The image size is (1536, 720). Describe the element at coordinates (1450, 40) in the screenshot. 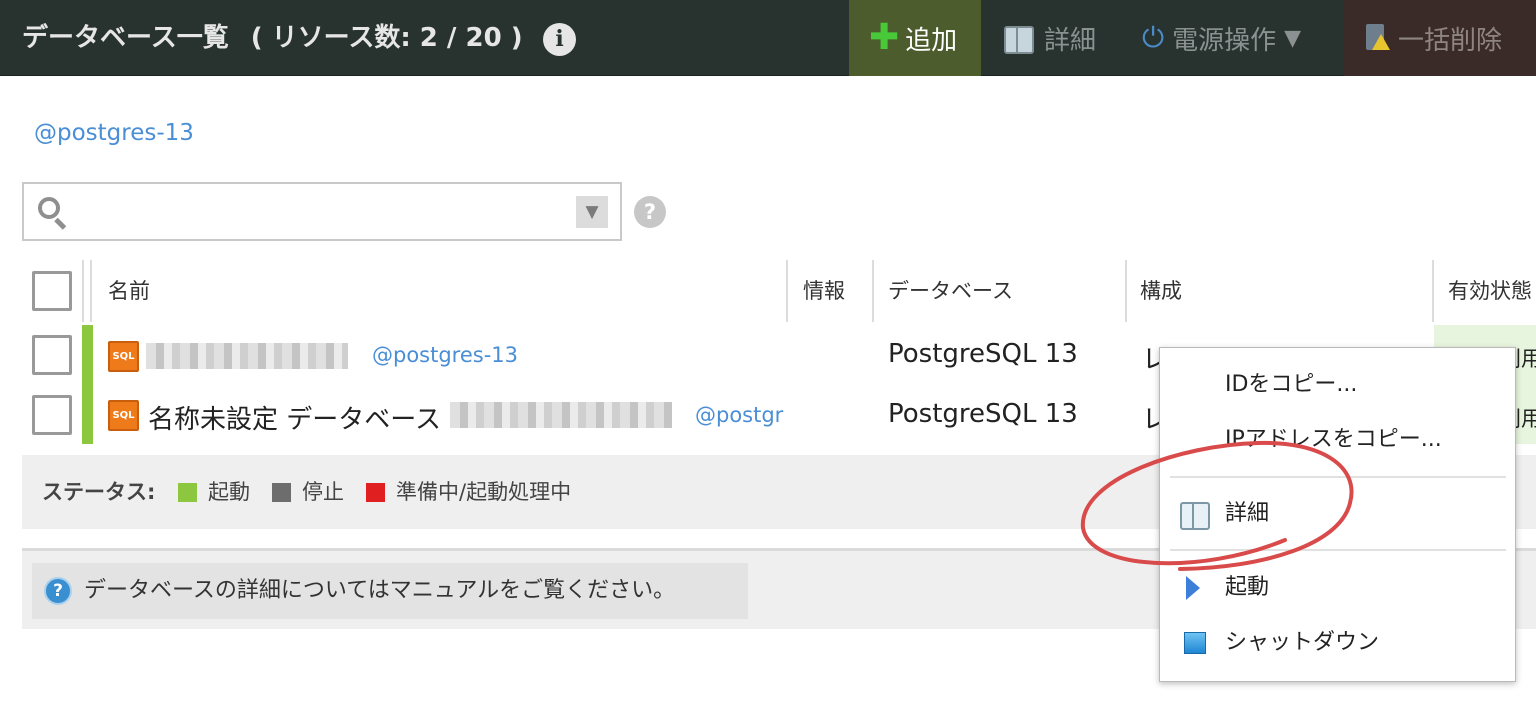

I see `bulk-delete-label: 一括削除` at that location.